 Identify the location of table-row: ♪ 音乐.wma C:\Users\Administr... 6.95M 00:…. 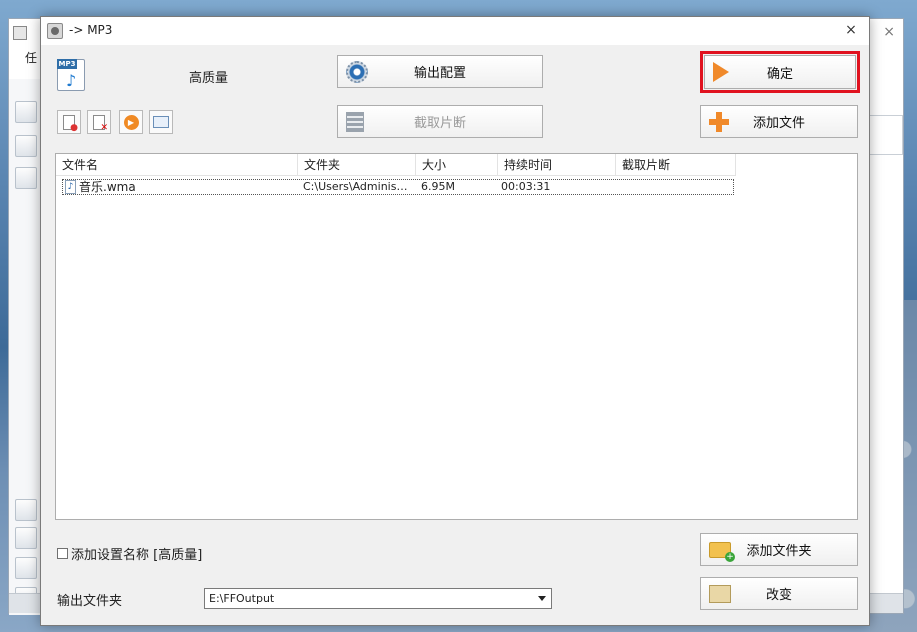
(398, 187).